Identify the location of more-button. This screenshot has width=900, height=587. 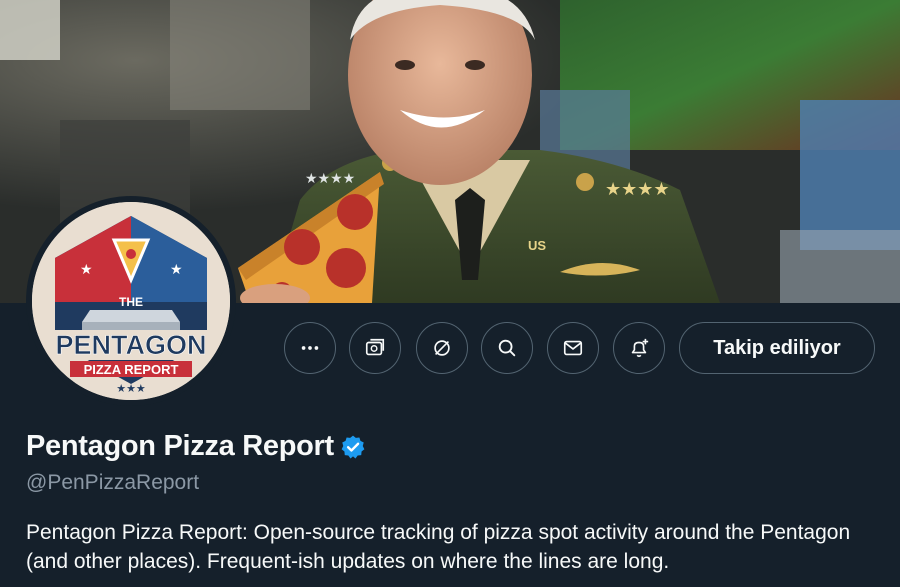
(310, 348).